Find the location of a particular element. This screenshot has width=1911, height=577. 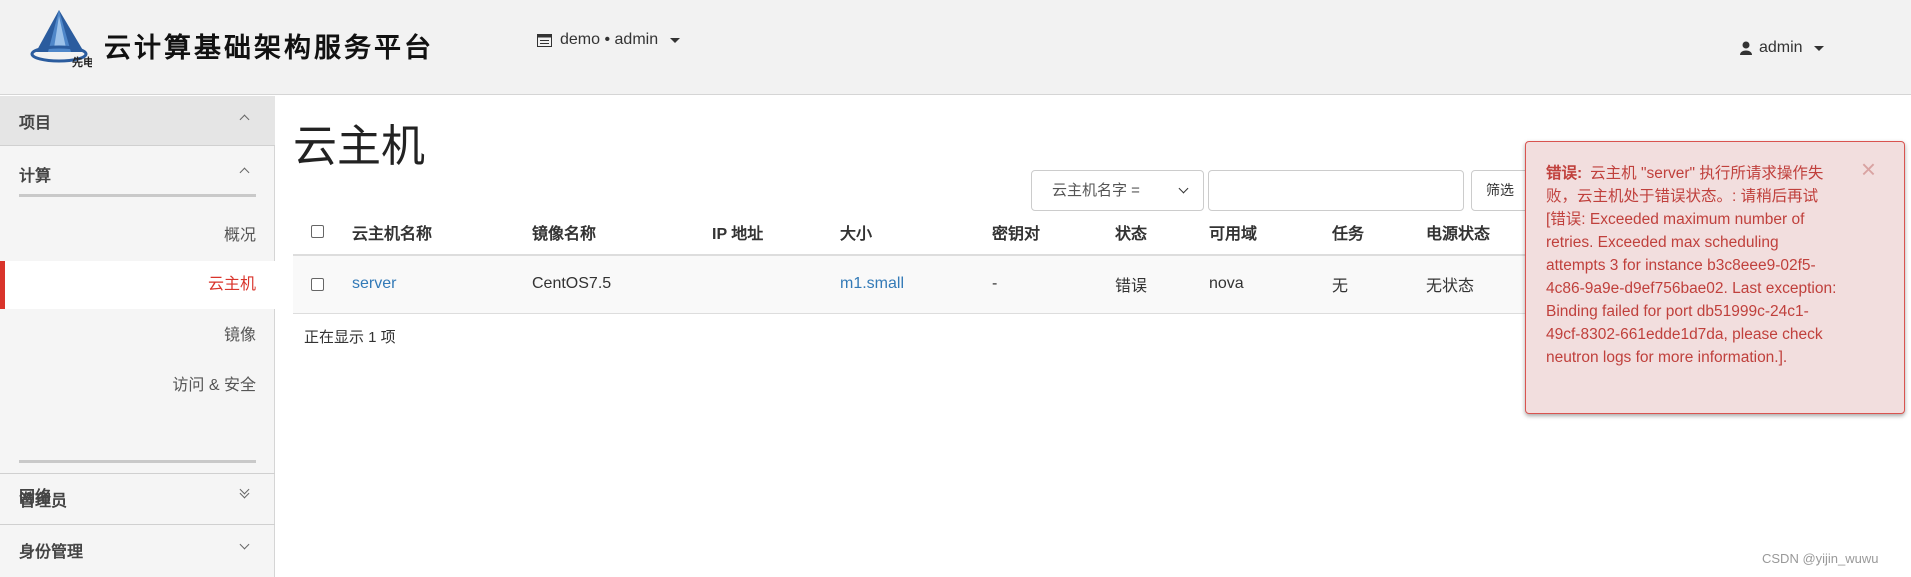

sidebar-category-admin: 管理员 is located at coordinates (137, 498).